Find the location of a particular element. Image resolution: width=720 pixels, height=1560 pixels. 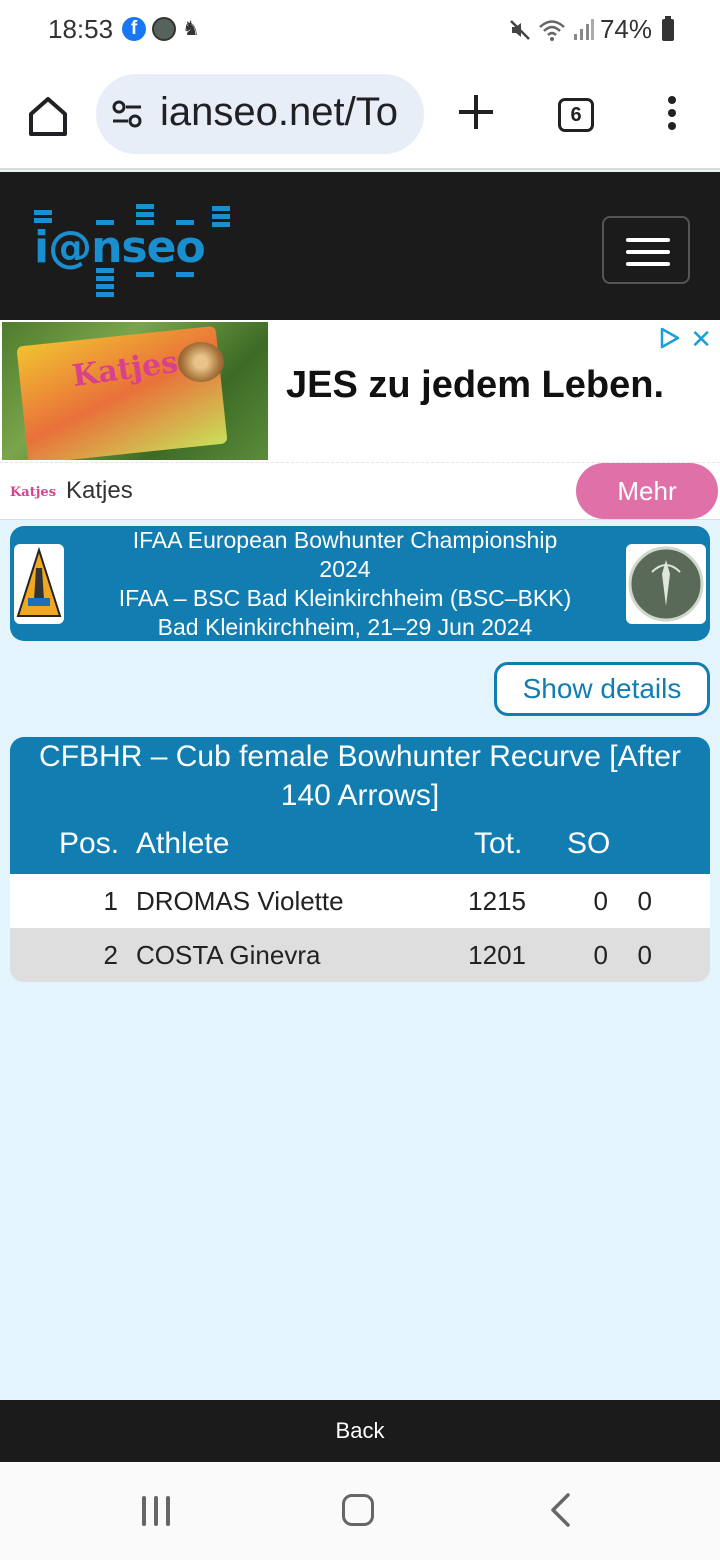

recent-apps-icon is located at coordinates (157, 1511).